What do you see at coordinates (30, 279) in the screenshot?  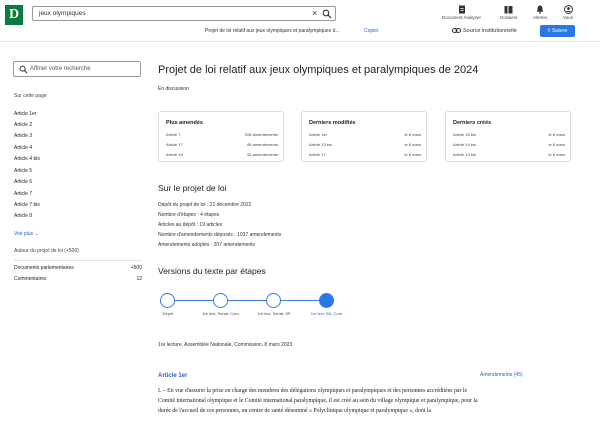 I see `related-label: Commentaires` at bounding box center [30, 279].